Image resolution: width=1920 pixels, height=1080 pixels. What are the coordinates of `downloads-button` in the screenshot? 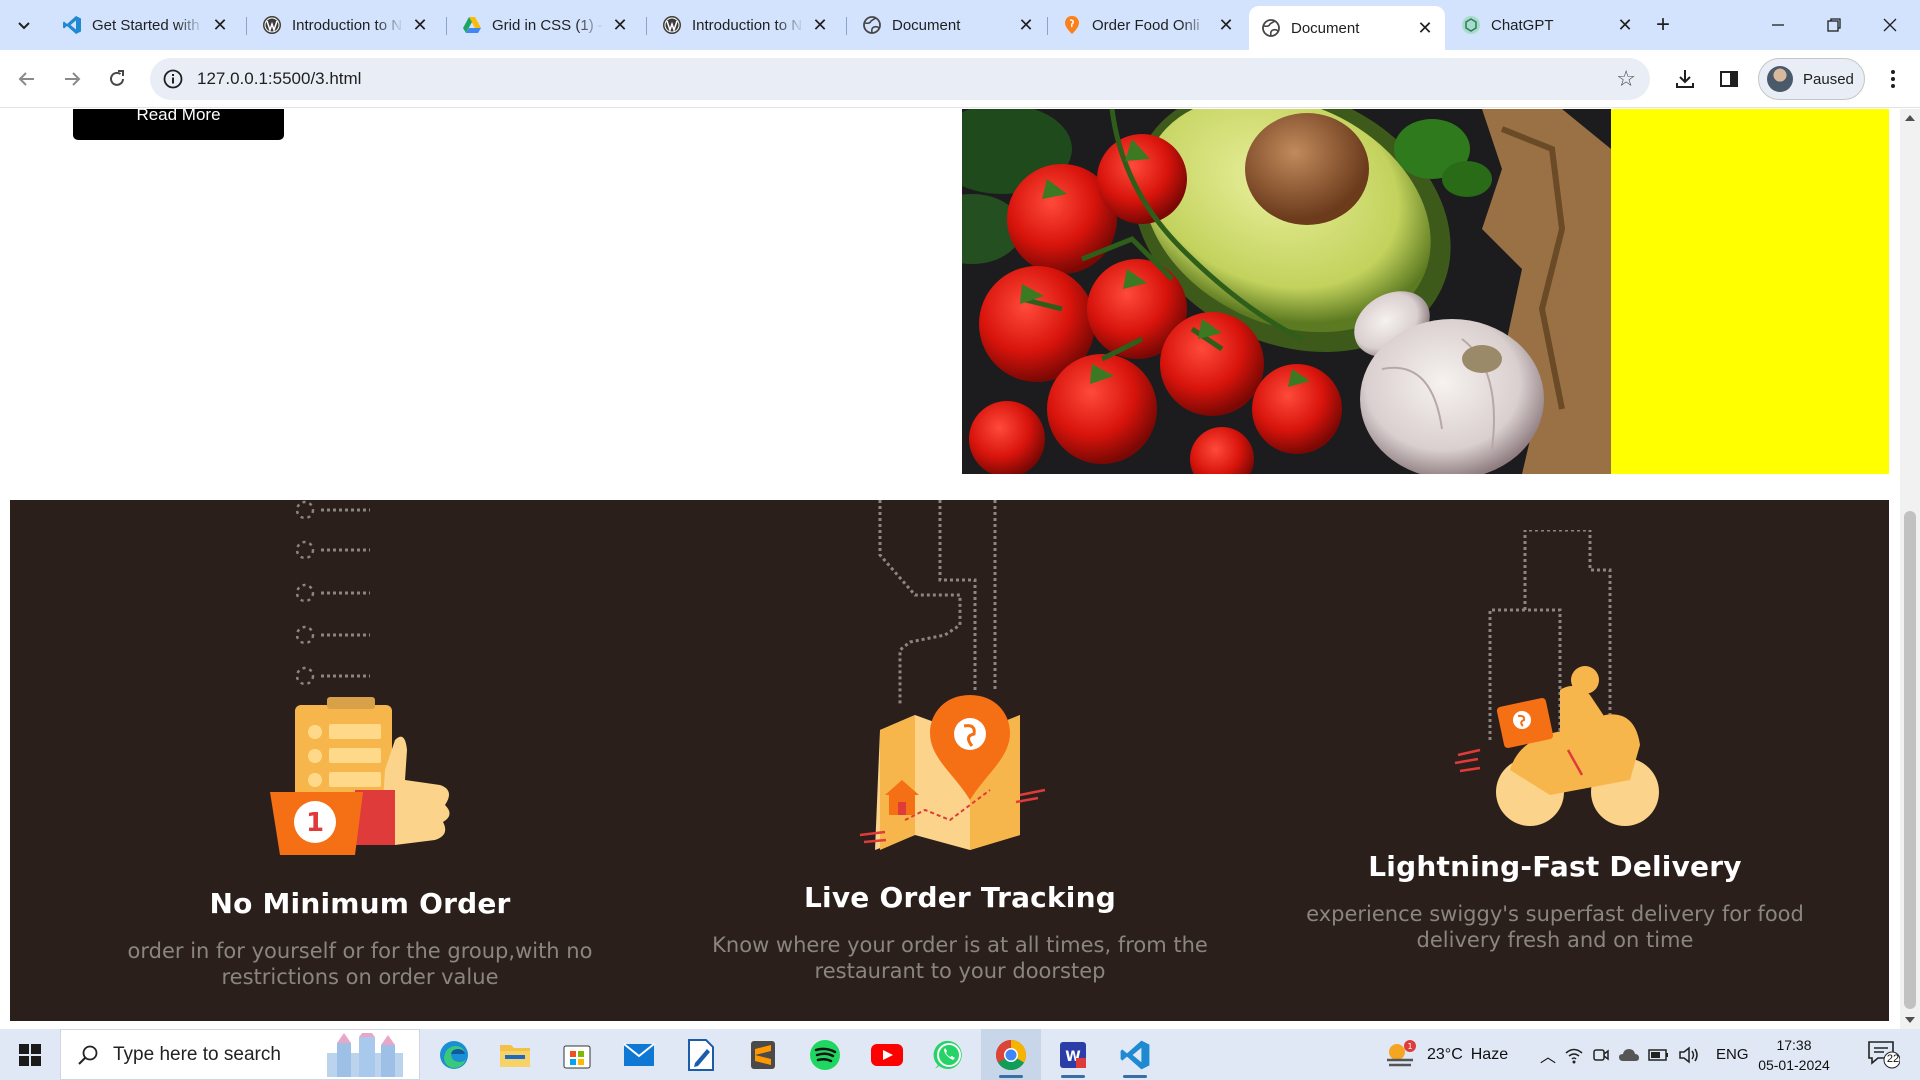 It's located at (1685, 79).